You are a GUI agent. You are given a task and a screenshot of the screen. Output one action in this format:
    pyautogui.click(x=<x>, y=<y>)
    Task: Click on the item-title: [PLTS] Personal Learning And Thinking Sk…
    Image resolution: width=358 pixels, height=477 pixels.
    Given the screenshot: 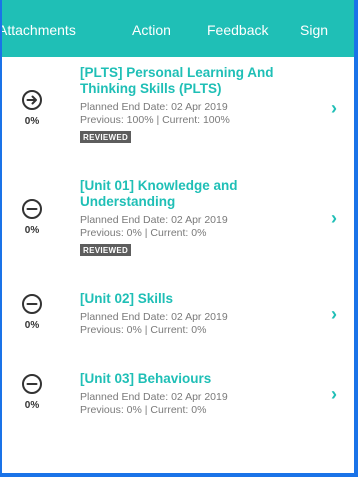 What is the action you would take?
    pyautogui.click(x=177, y=80)
    